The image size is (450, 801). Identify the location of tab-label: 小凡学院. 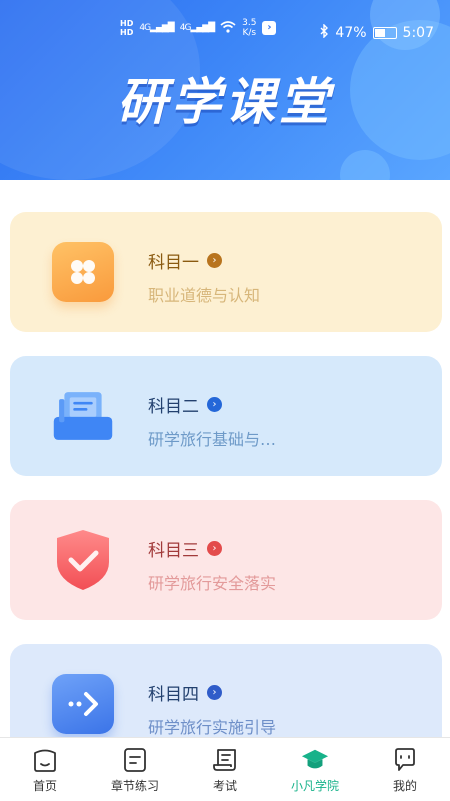
(314, 786).